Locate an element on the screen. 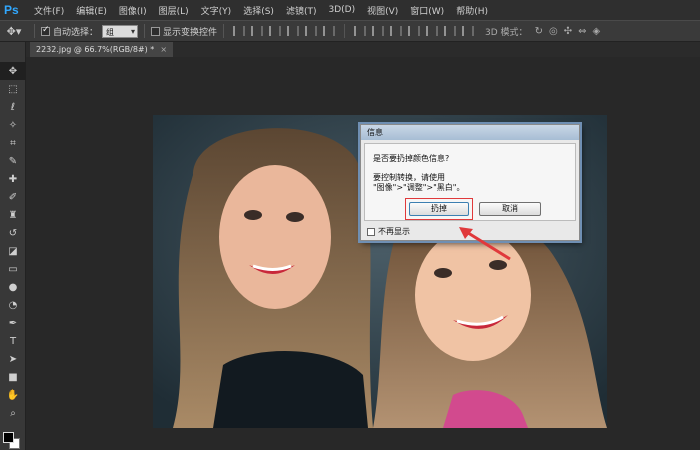 Image resolution: width=700 pixels, height=450 pixels. align-top-icon is located at coordinates (239, 31).